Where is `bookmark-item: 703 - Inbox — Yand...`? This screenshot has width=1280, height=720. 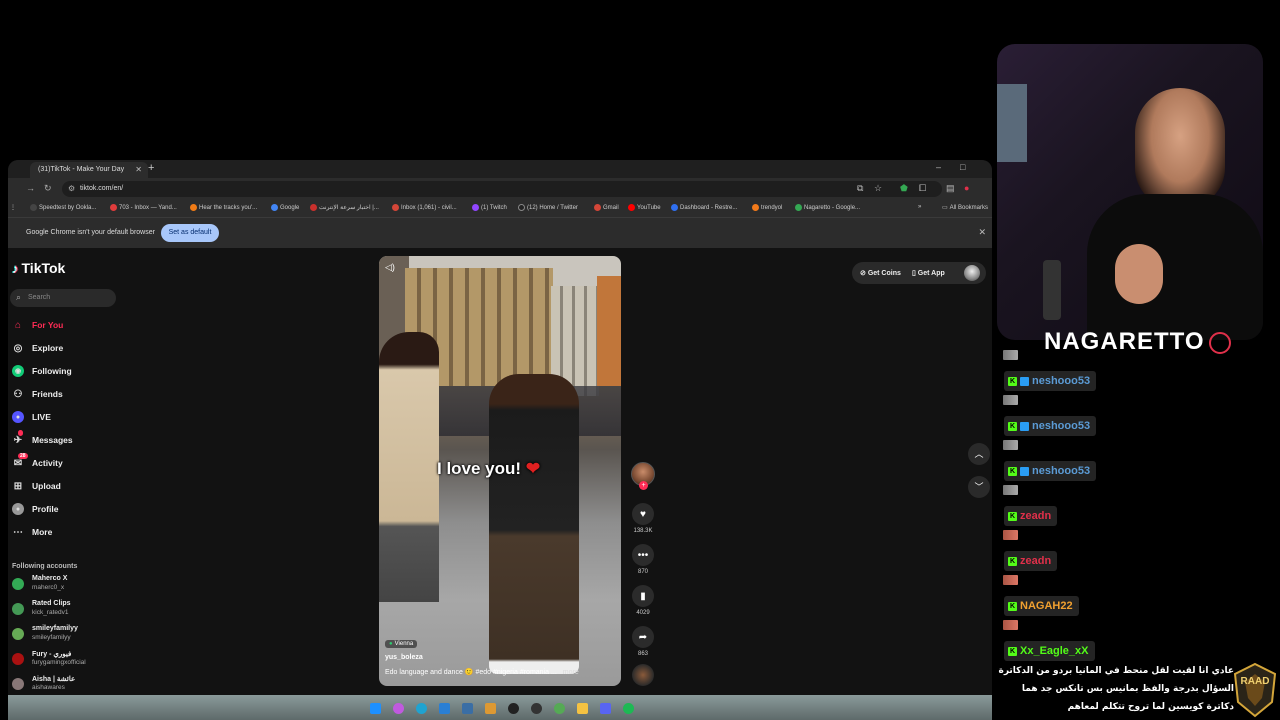 bookmark-item: 703 - Inbox — Yand... is located at coordinates (143, 207).